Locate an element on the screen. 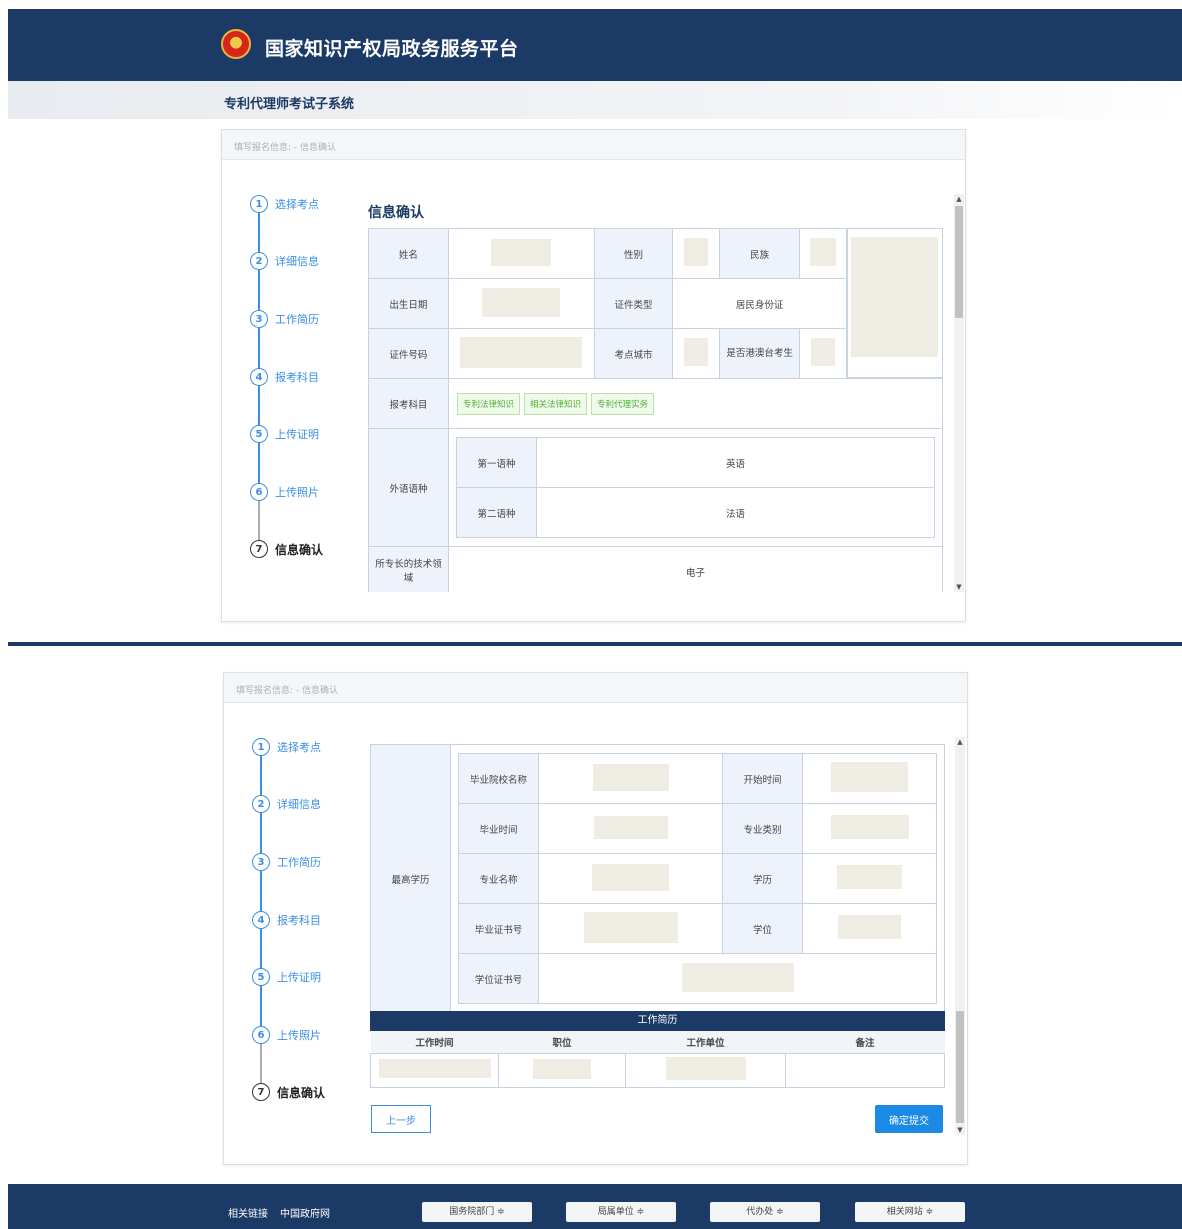 The image size is (1182, 1229). language-value: 第一语种 英语 第二语种 法语 is located at coordinates (695, 487).